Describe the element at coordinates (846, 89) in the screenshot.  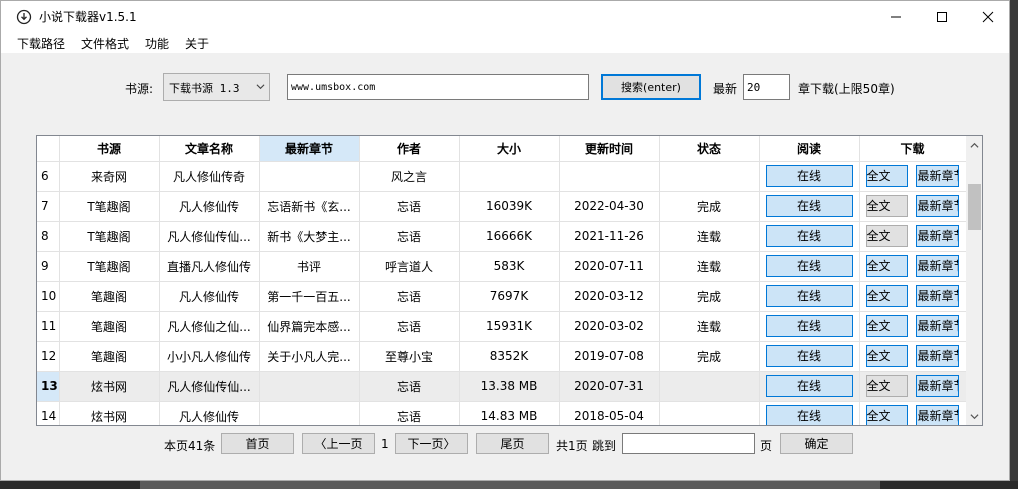
I see `download-hint-label: 章下载(上限50章)` at that location.